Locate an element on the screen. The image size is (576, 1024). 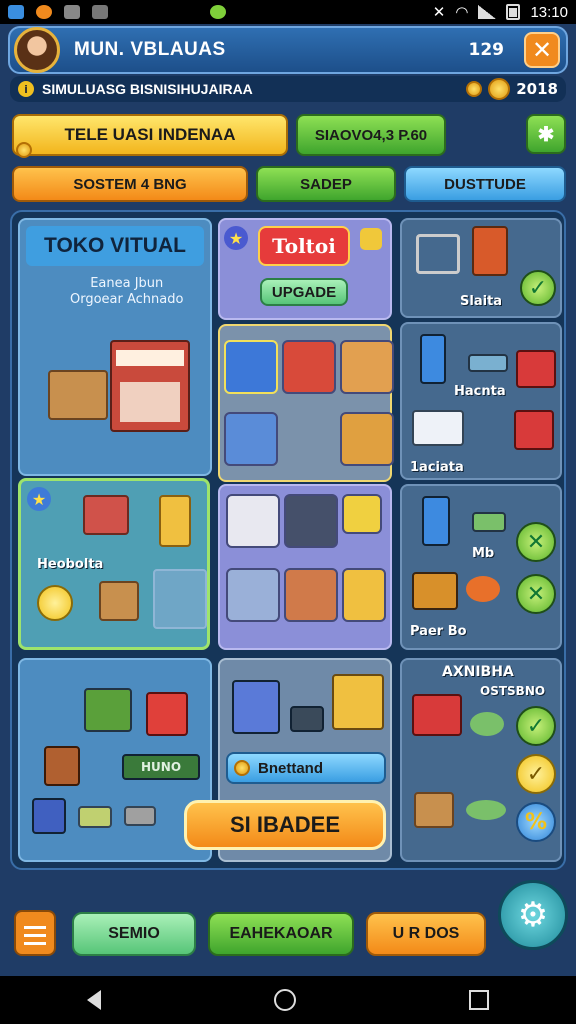
puzzle-icon: ✱ is located at coordinates (546, 134).